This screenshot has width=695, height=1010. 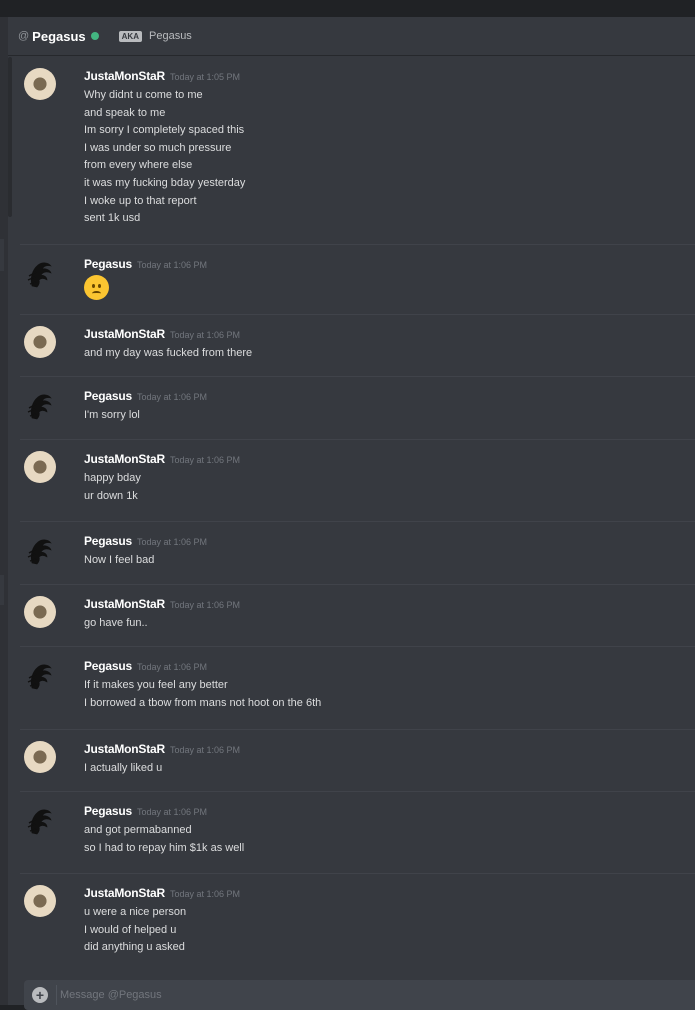 What do you see at coordinates (2, 590) in the screenshot?
I see `sidebar-notch` at bounding box center [2, 590].